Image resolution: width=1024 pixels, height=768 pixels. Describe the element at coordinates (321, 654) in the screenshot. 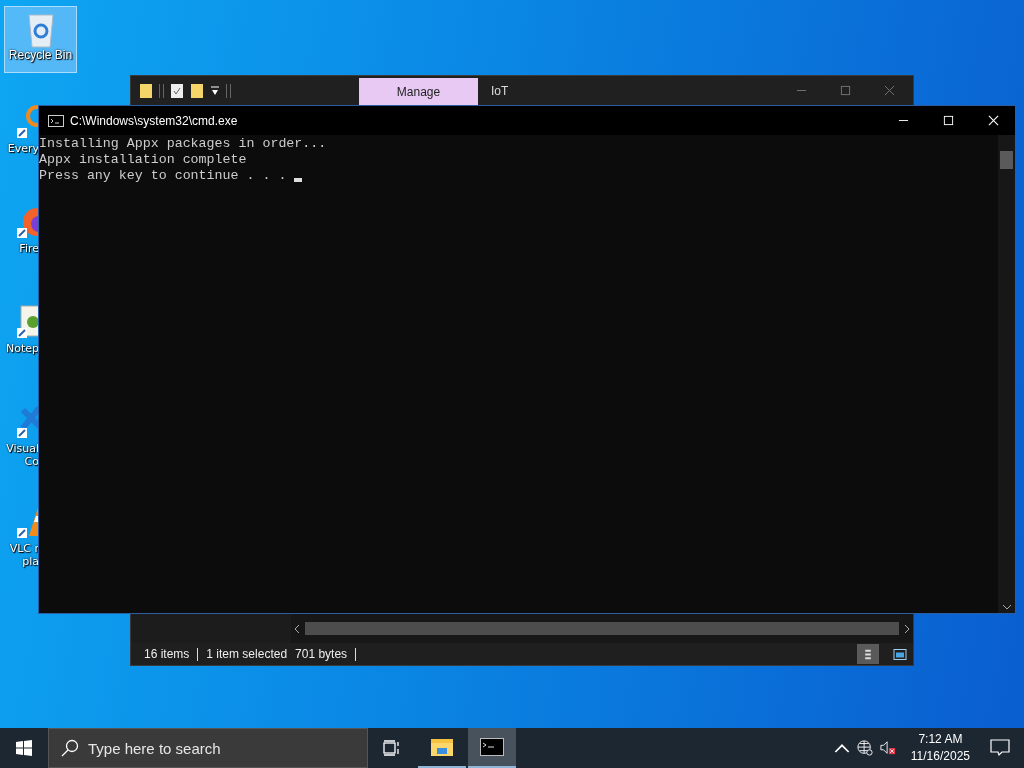

I see `selection-size: 701 bytes` at that location.